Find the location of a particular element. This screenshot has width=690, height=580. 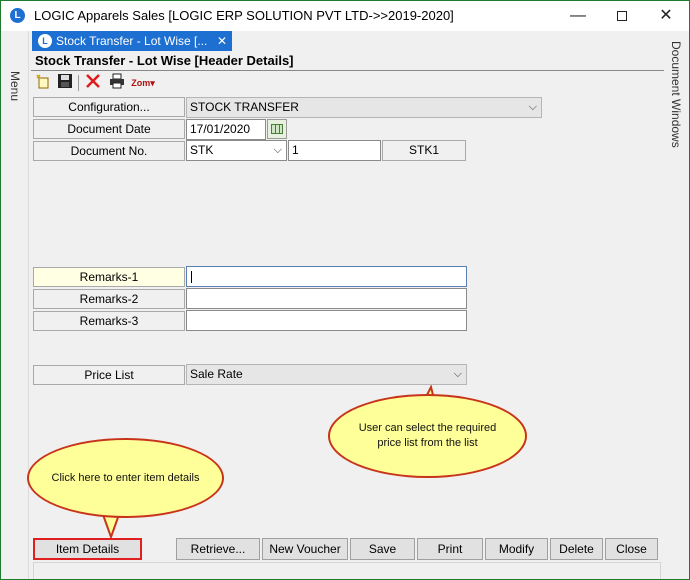

delete-icon is located at coordinates (93, 83).